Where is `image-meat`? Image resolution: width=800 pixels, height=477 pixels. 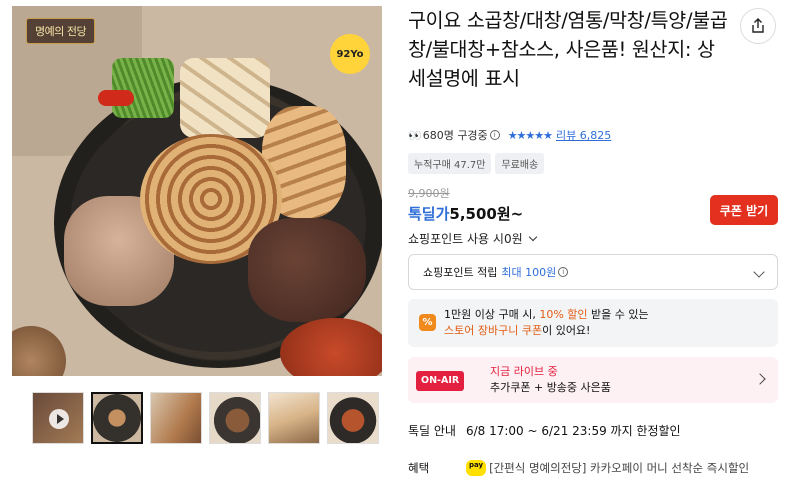
image-meat is located at coordinates (307, 270).